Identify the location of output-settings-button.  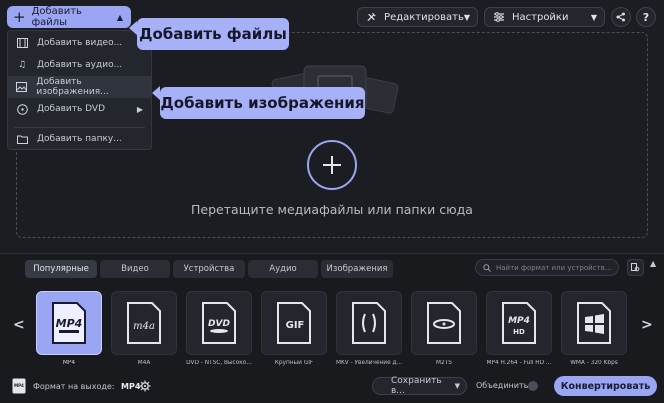
(144, 385).